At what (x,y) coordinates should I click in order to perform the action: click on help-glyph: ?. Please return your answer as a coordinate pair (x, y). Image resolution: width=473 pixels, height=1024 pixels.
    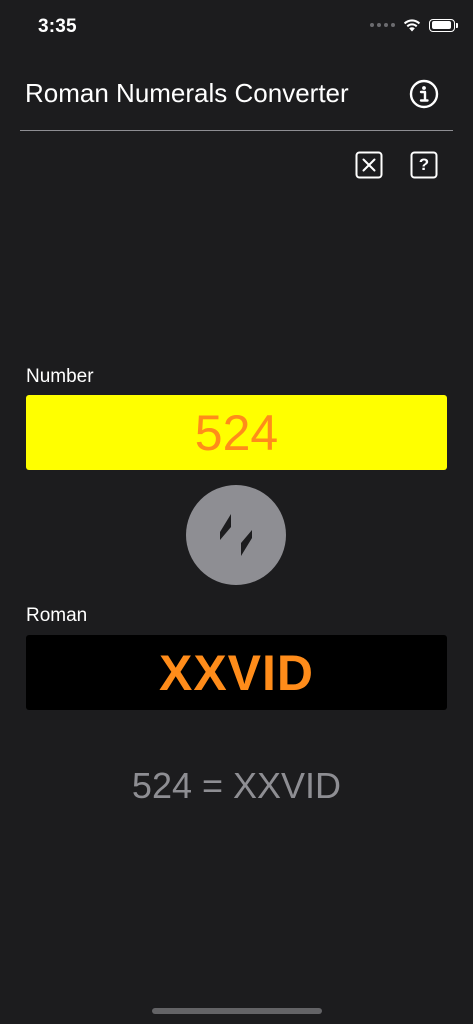
    Looking at the image, I should click on (424, 164).